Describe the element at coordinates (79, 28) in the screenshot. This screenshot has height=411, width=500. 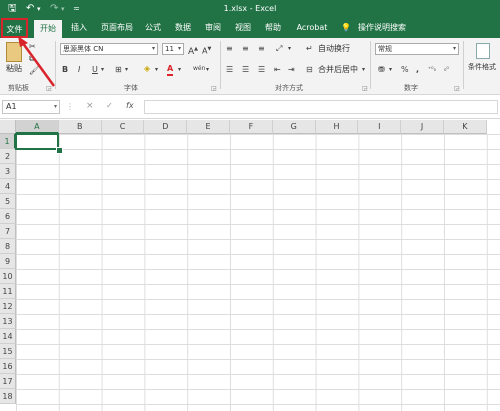
I see `tab-insert: 插入` at that location.